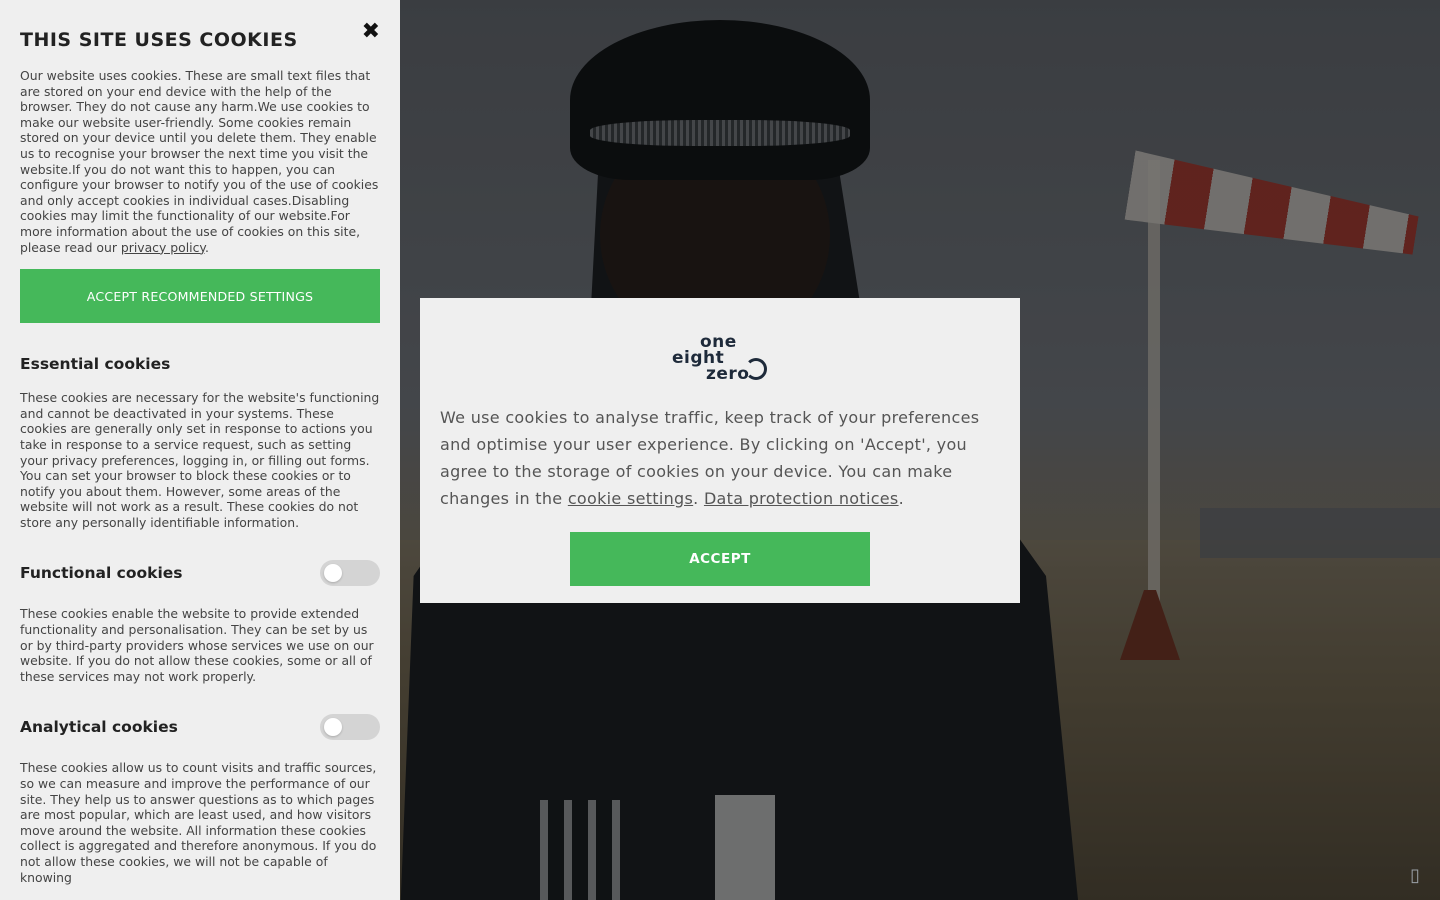  I want to click on cookie-settings-link: cookie settings, so click(630, 498).